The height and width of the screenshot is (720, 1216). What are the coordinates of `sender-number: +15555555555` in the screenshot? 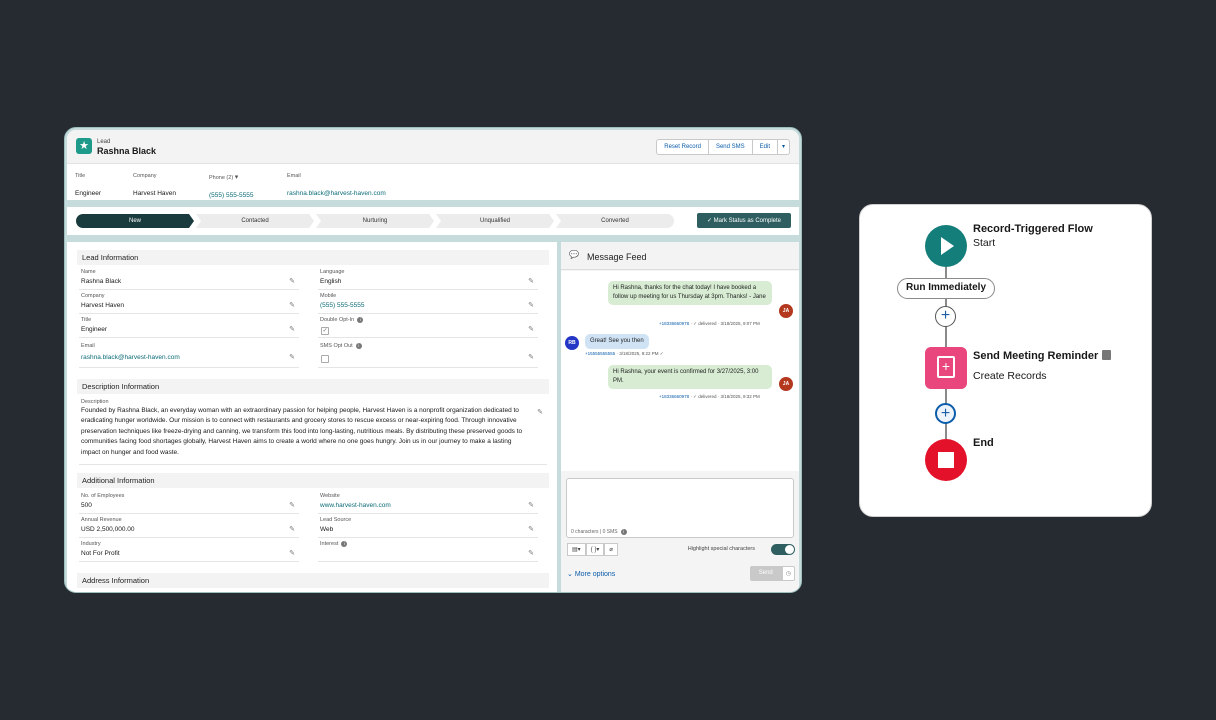 It's located at (600, 353).